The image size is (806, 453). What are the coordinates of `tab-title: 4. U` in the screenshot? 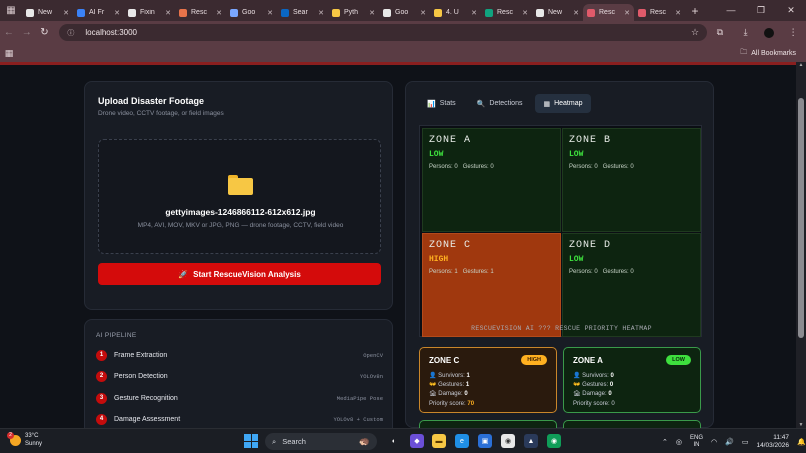 It's located at (452, 12).